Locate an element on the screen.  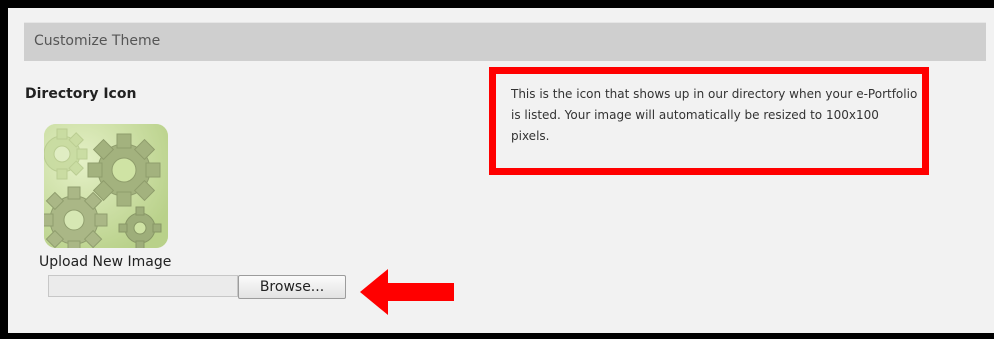
directory-icon-preview is located at coordinates (106, 186).